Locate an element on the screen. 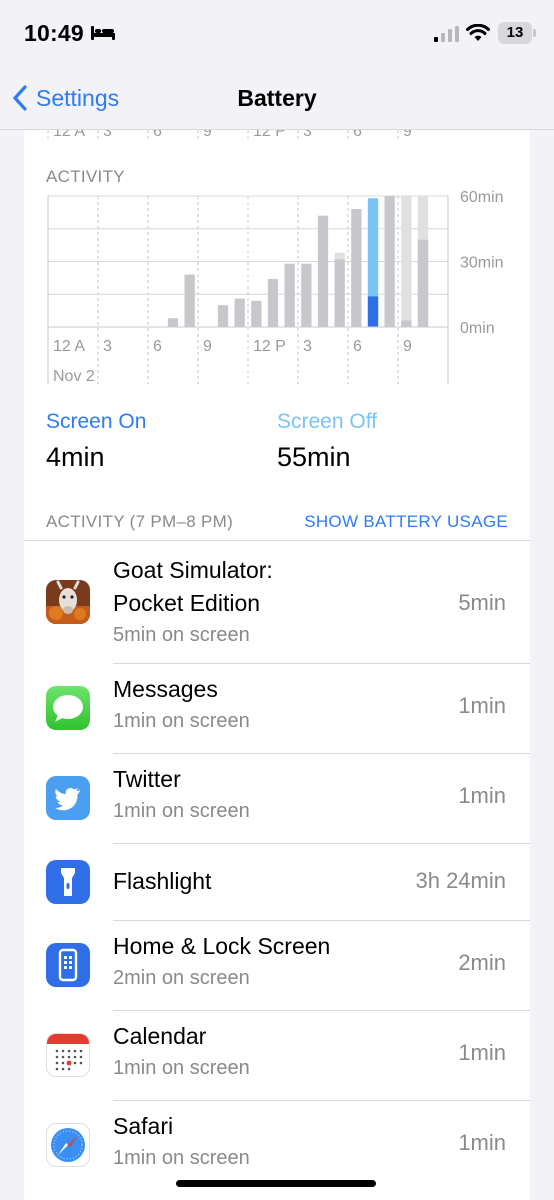 This screenshot has width=554, height=1200. status-bar: 10:49 13 is located at coordinates (277, 32).